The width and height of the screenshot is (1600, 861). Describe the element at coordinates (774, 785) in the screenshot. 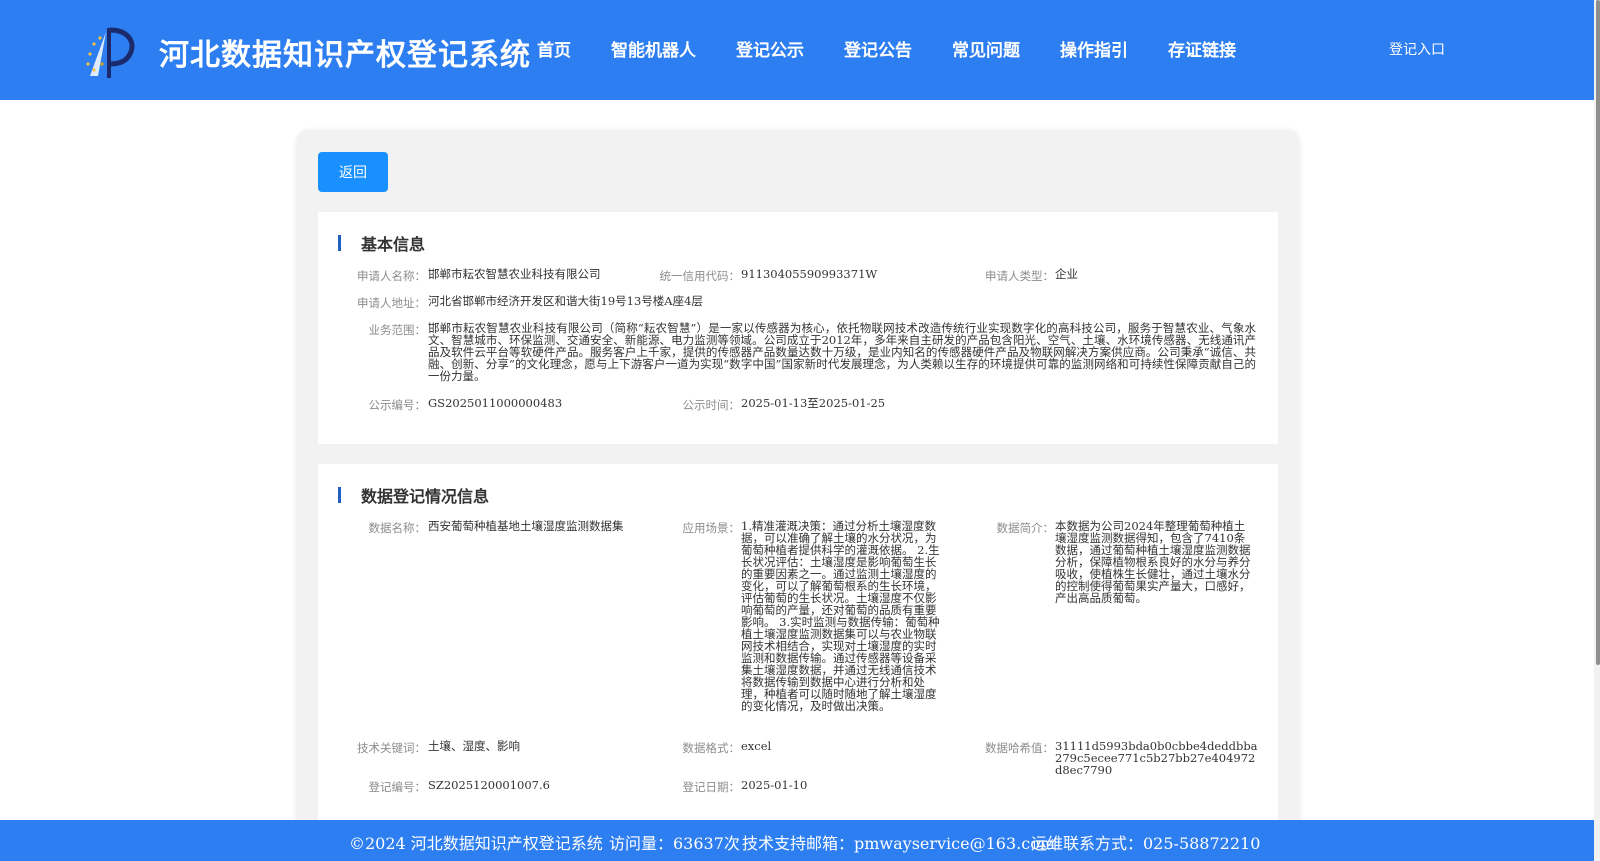

I see `reg-date-value: 2025-01-10` at that location.